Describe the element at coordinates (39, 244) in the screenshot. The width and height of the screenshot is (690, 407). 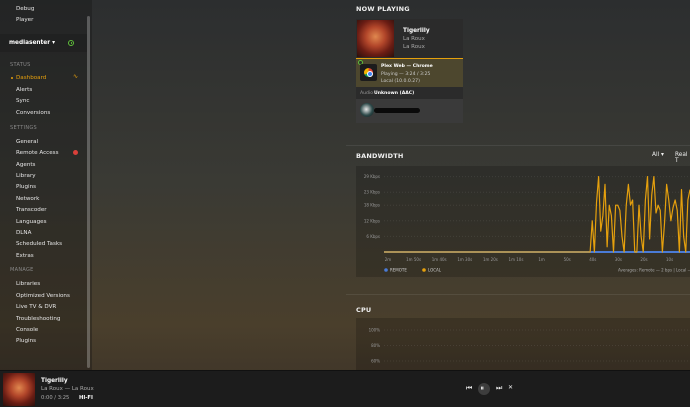
I see `sidebar-item-scheduled-tasks: Scheduled Tasks` at that location.